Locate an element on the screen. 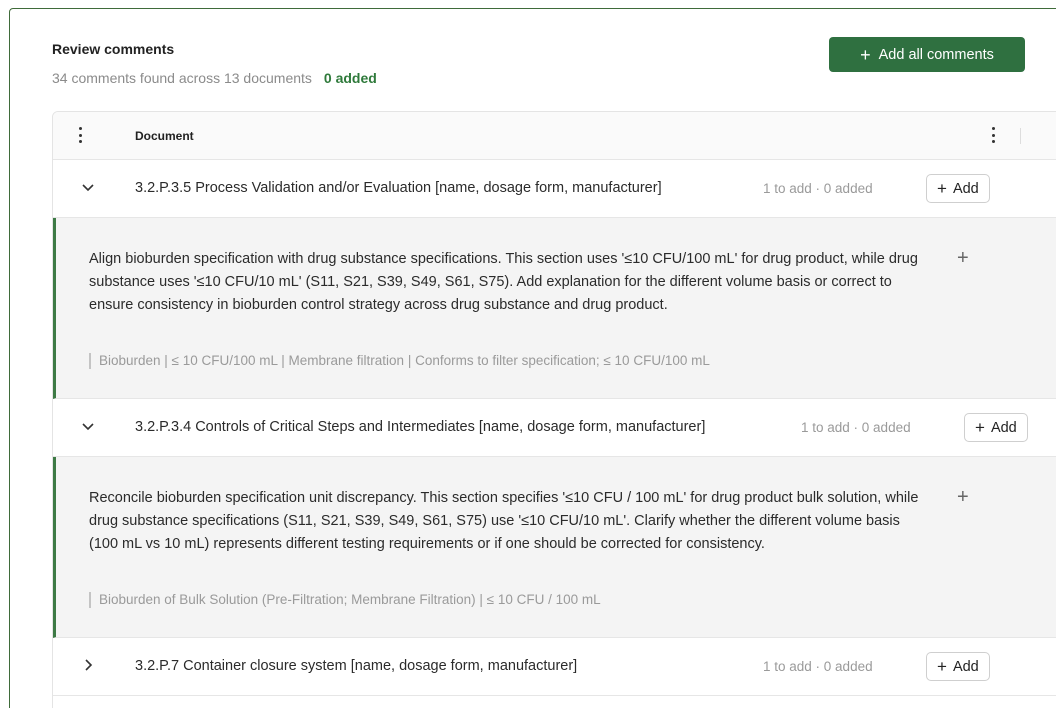 The width and height of the screenshot is (1056, 708). summary-text: 34 comments found across 13 documents is located at coordinates (182, 78).